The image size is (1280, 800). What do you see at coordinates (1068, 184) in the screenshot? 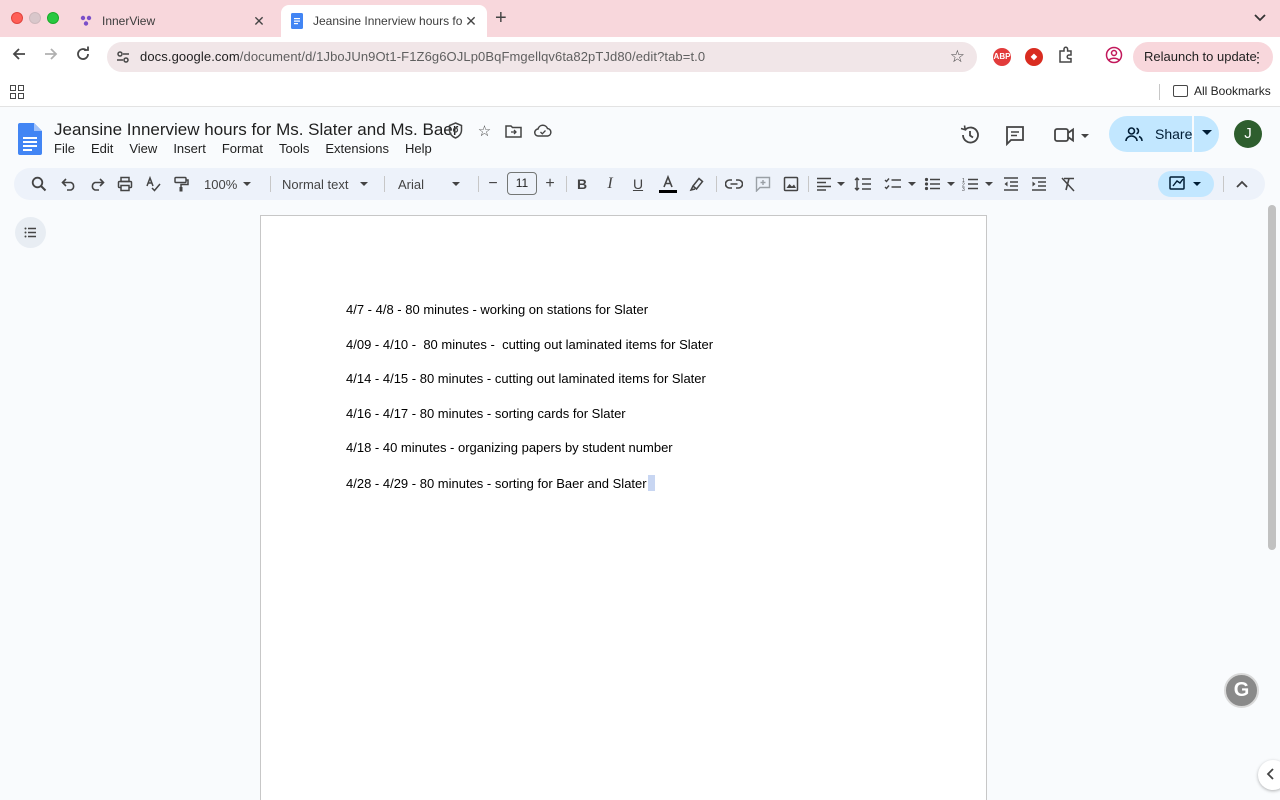
I see `clear-formatting-icon` at bounding box center [1068, 184].